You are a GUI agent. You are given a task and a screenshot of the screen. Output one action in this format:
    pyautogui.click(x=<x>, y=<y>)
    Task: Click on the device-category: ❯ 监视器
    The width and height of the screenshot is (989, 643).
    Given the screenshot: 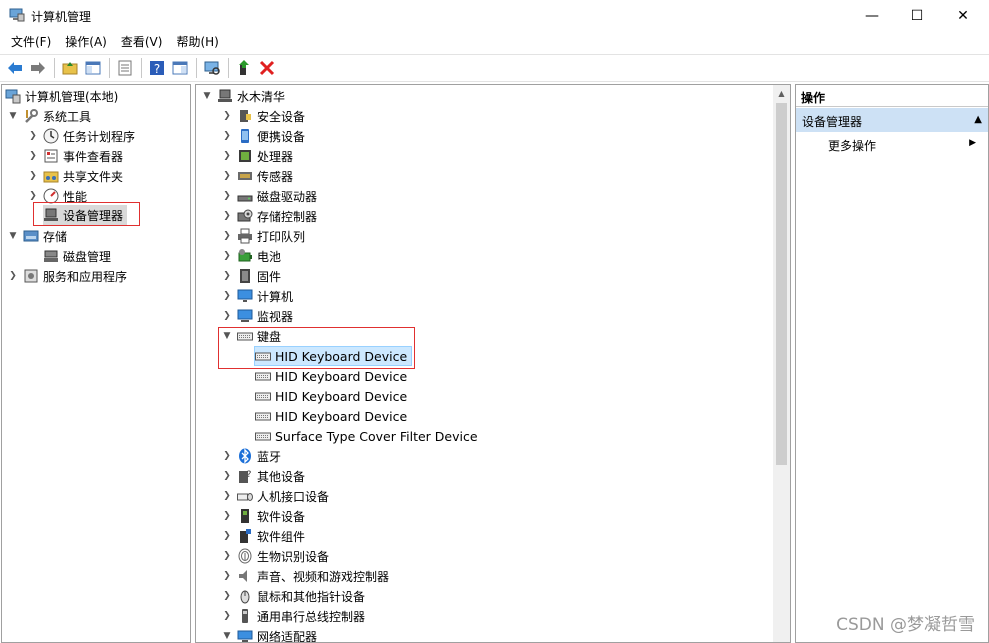 What is the action you would take?
    pyautogui.click(x=257, y=316)
    